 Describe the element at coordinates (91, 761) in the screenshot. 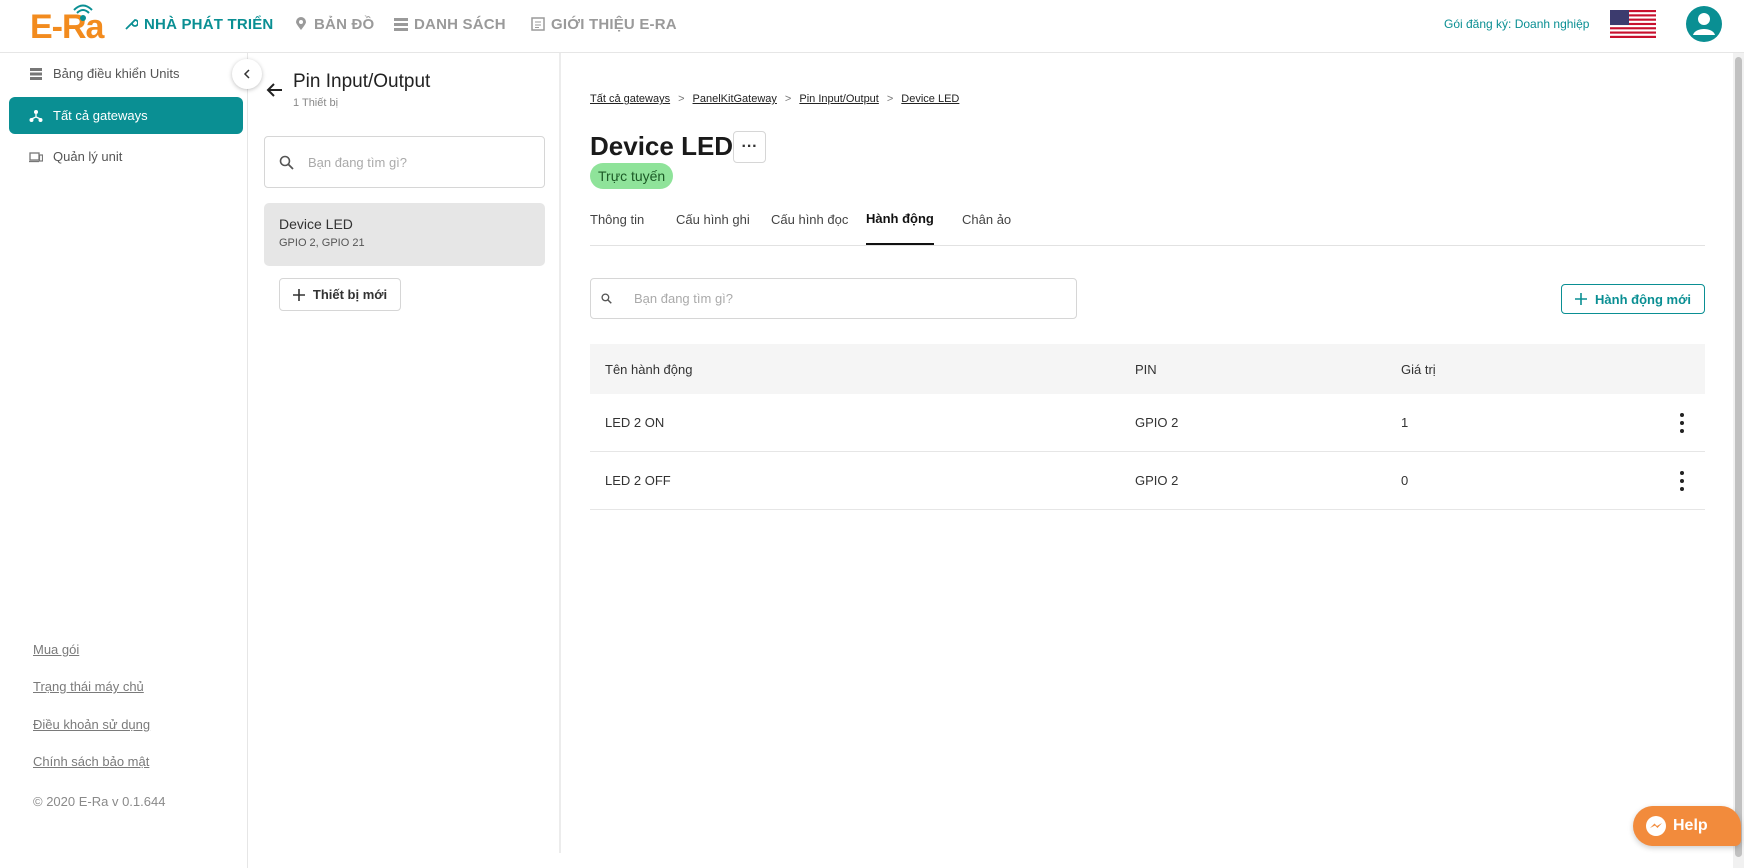

I see `link-privacy-policy: Chính sách bảo mật` at that location.